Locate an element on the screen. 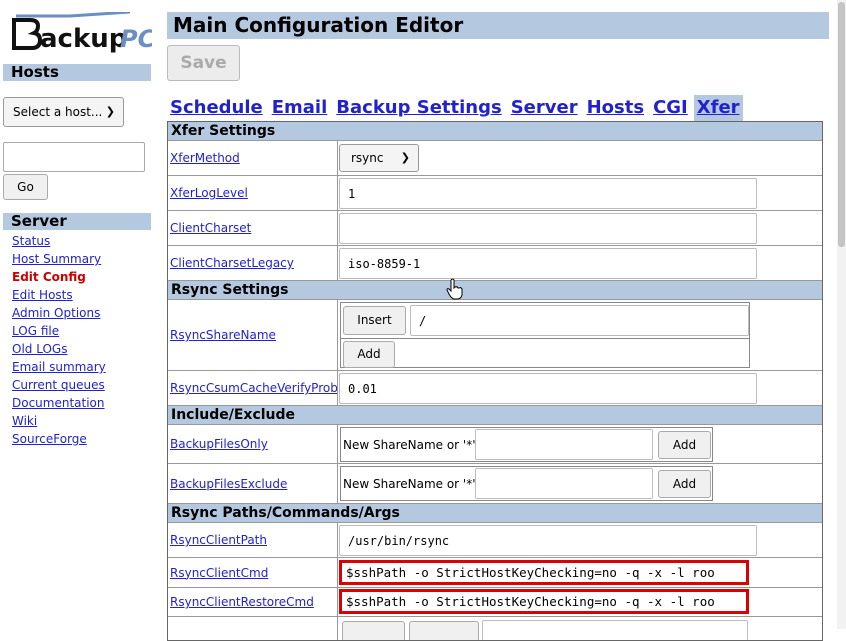  section-rsync-settings: Rsync Settings is located at coordinates (495, 290).